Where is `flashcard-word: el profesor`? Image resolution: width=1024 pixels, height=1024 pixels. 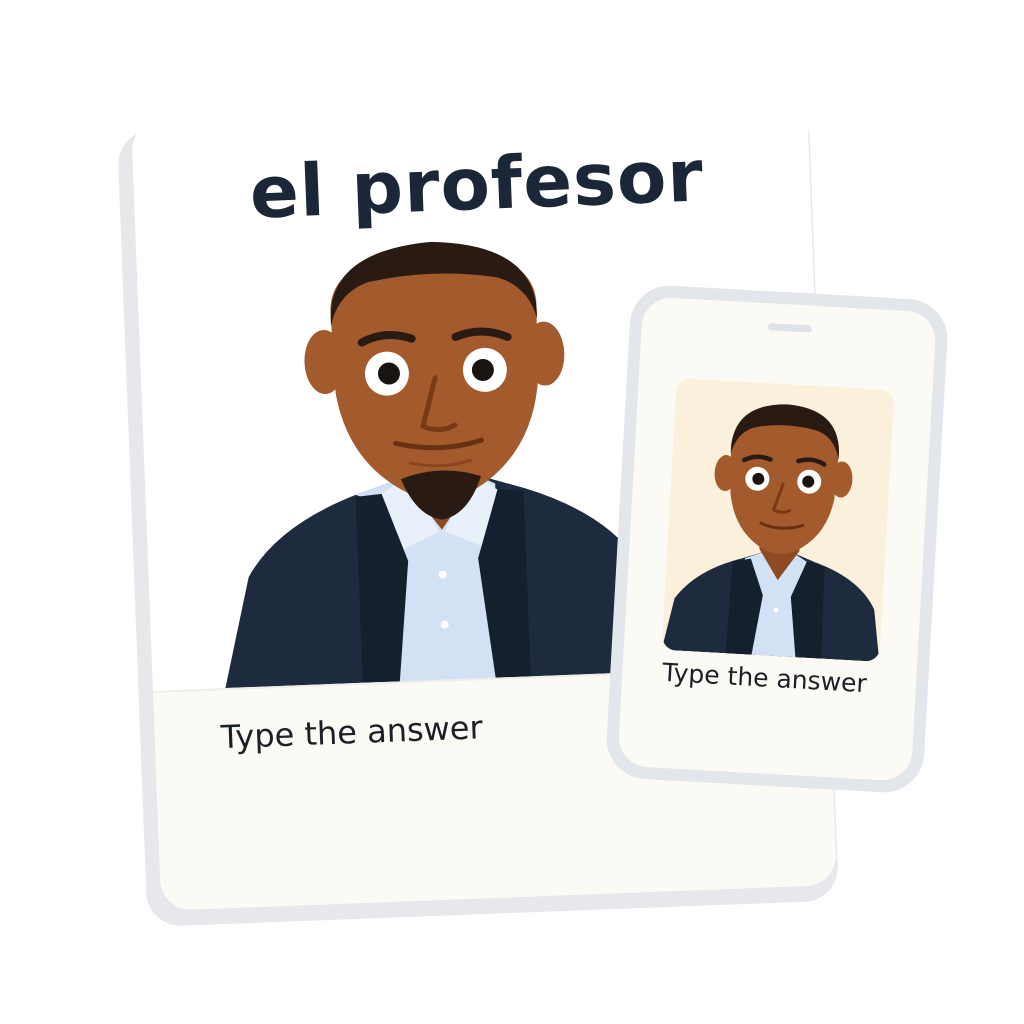 flashcard-word: el profesor is located at coordinates (477, 184).